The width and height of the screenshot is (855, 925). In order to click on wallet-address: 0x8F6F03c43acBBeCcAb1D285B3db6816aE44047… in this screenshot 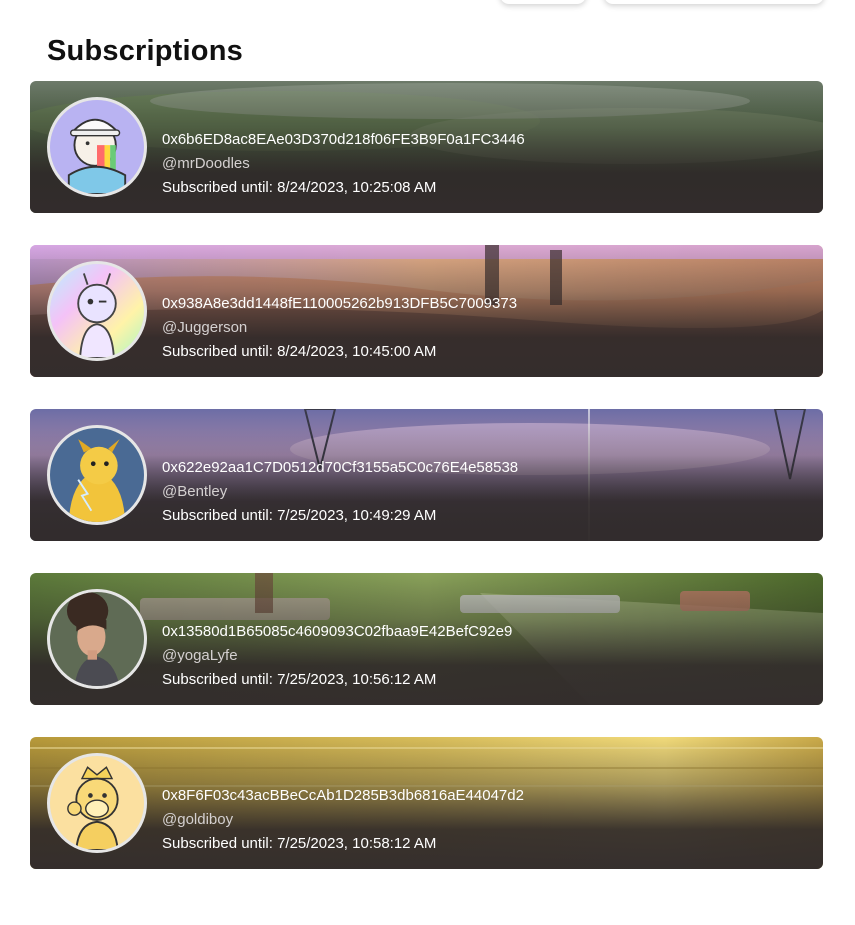, I will do `click(343, 795)`.